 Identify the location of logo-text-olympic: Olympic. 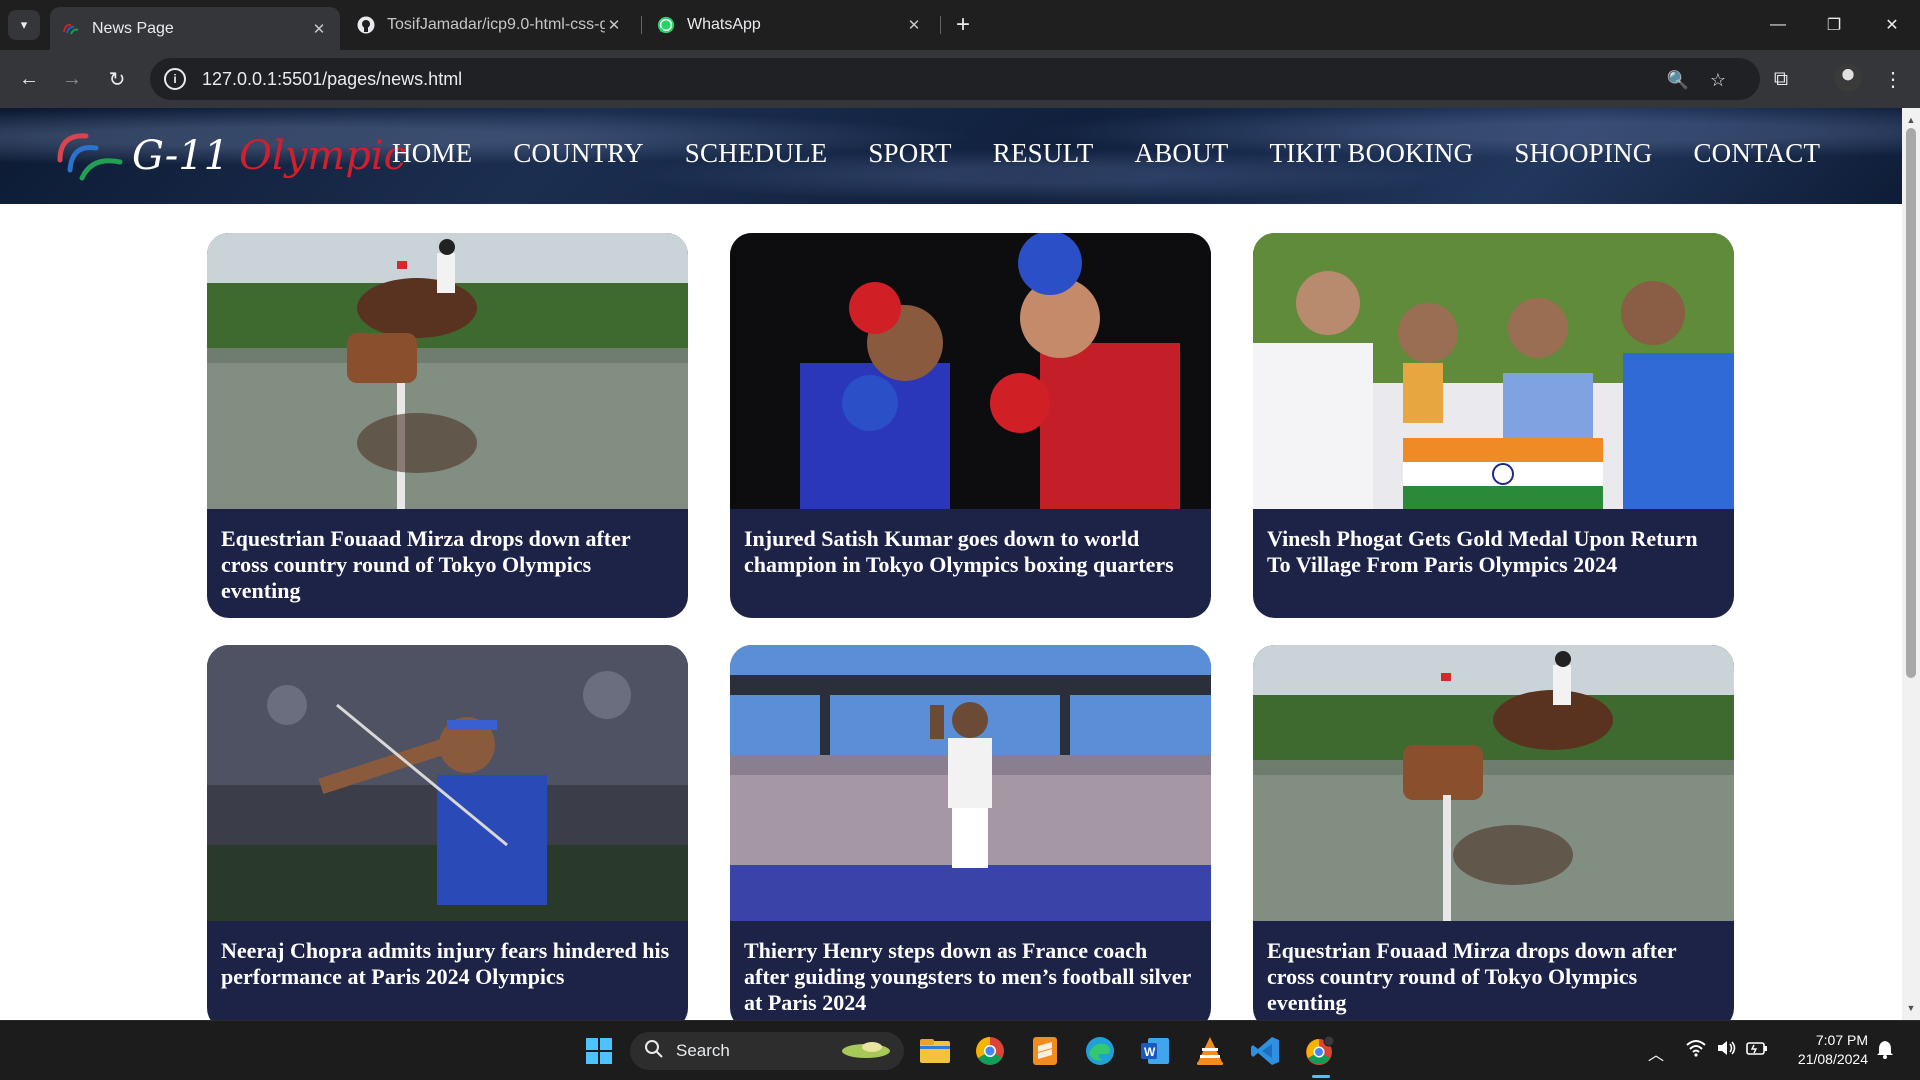
(323, 156).